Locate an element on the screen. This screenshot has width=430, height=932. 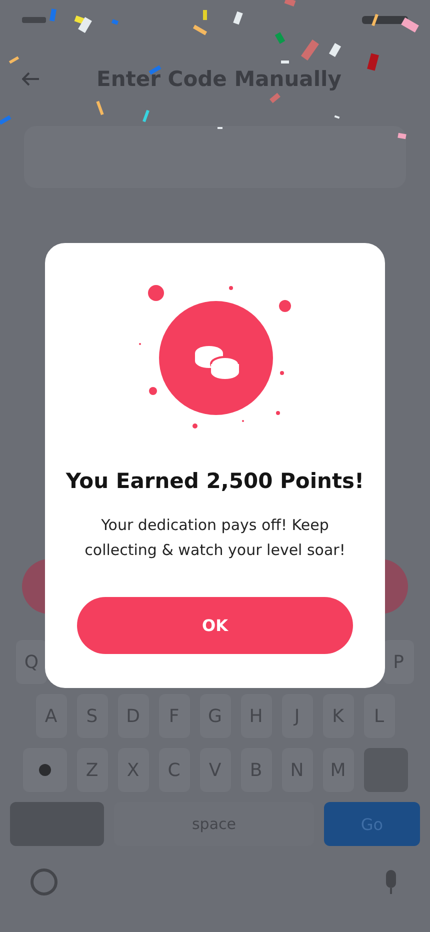
code-field is located at coordinates (215, 157).